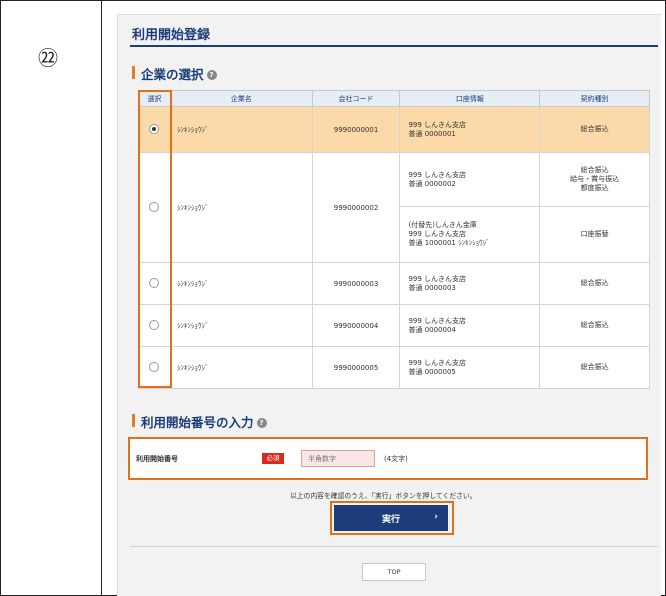  Describe the element at coordinates (436, 517) in the screenshot. I see `chevron-right-icon: ›` at that location.